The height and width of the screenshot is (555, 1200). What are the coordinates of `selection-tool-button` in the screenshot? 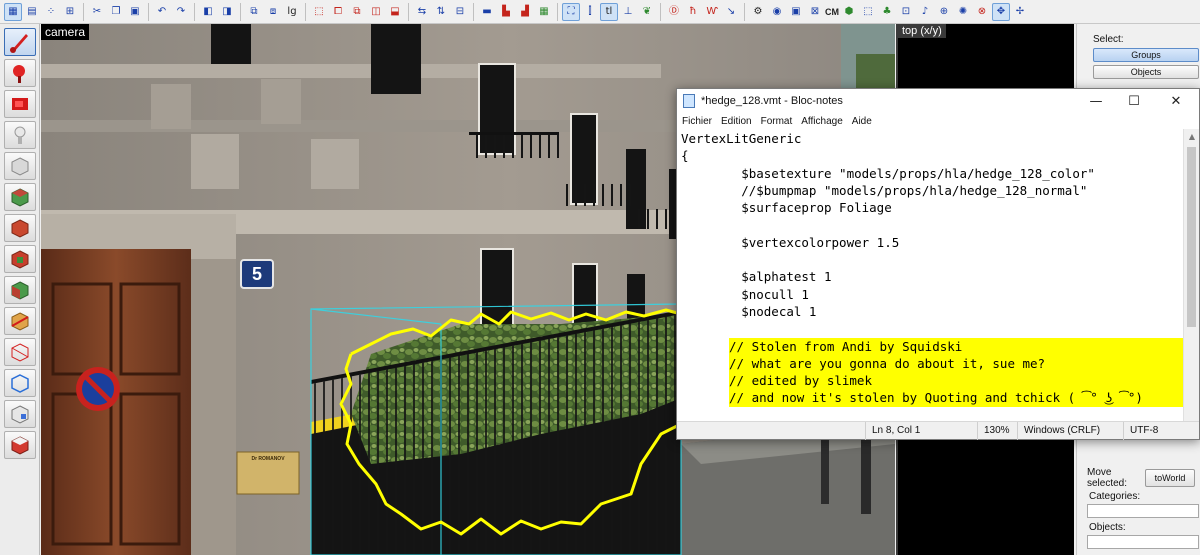 It's located at (19, 42).